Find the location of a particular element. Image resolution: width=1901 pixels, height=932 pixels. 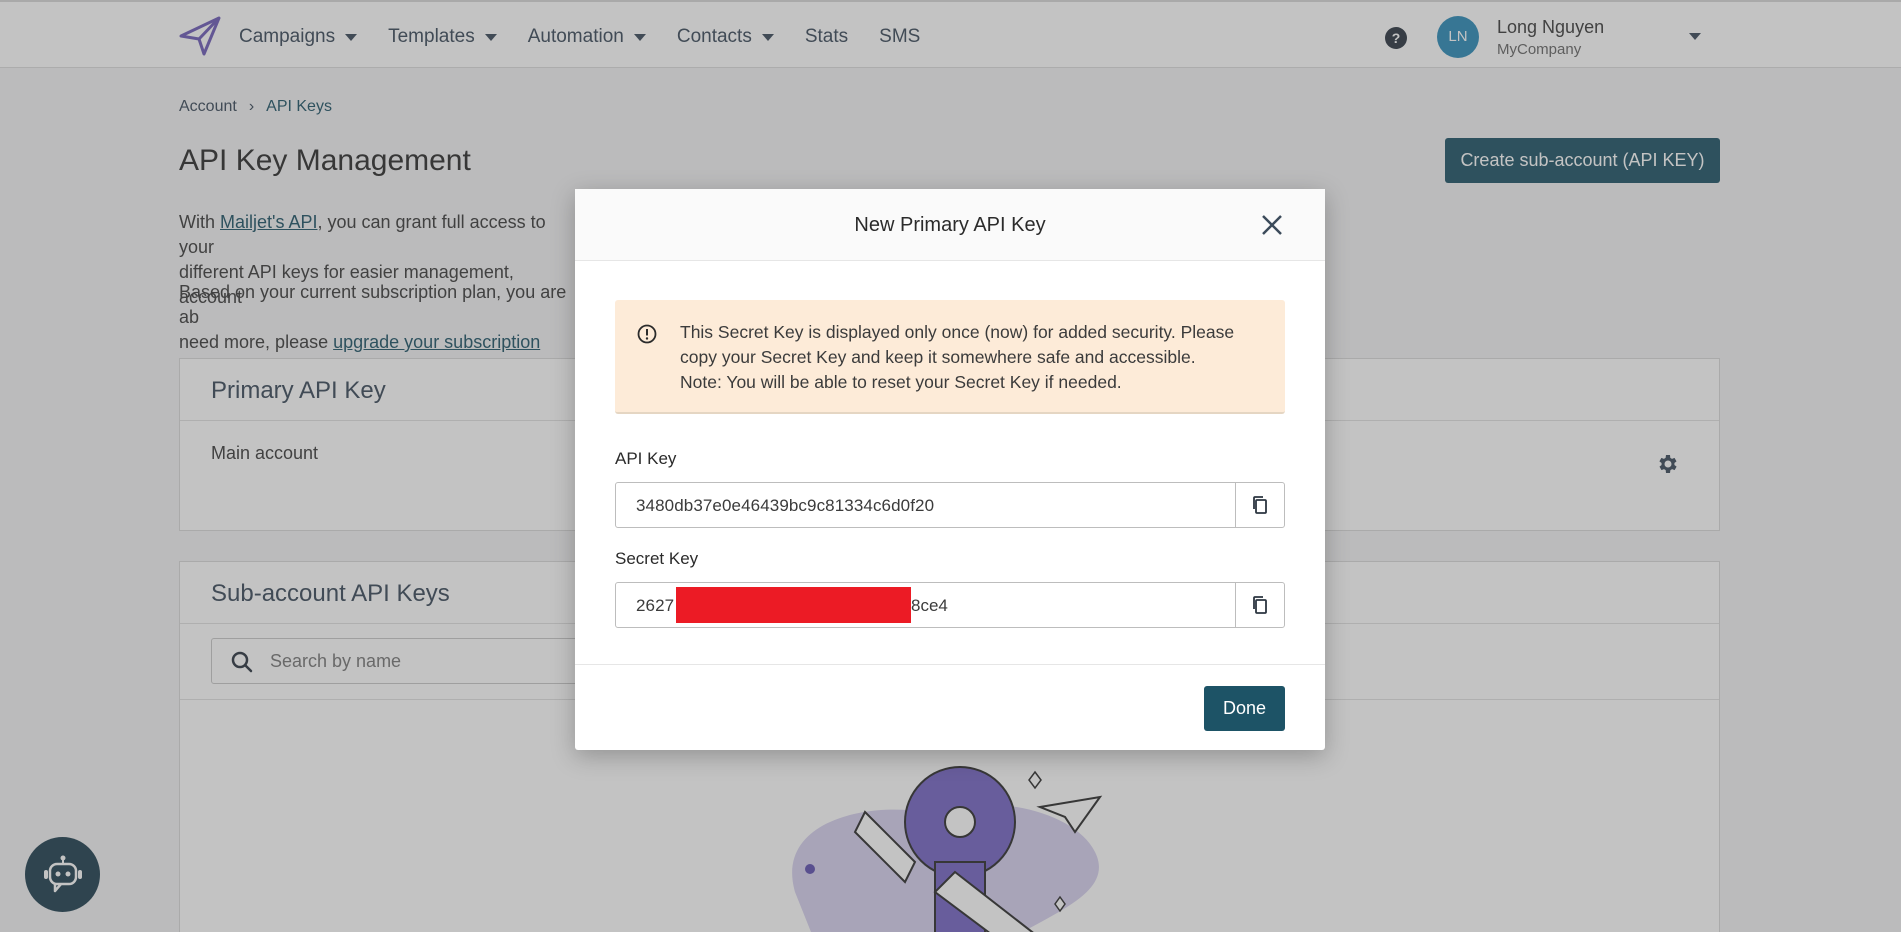

copy-secret-key-button is located at coordinates (1259, 605).